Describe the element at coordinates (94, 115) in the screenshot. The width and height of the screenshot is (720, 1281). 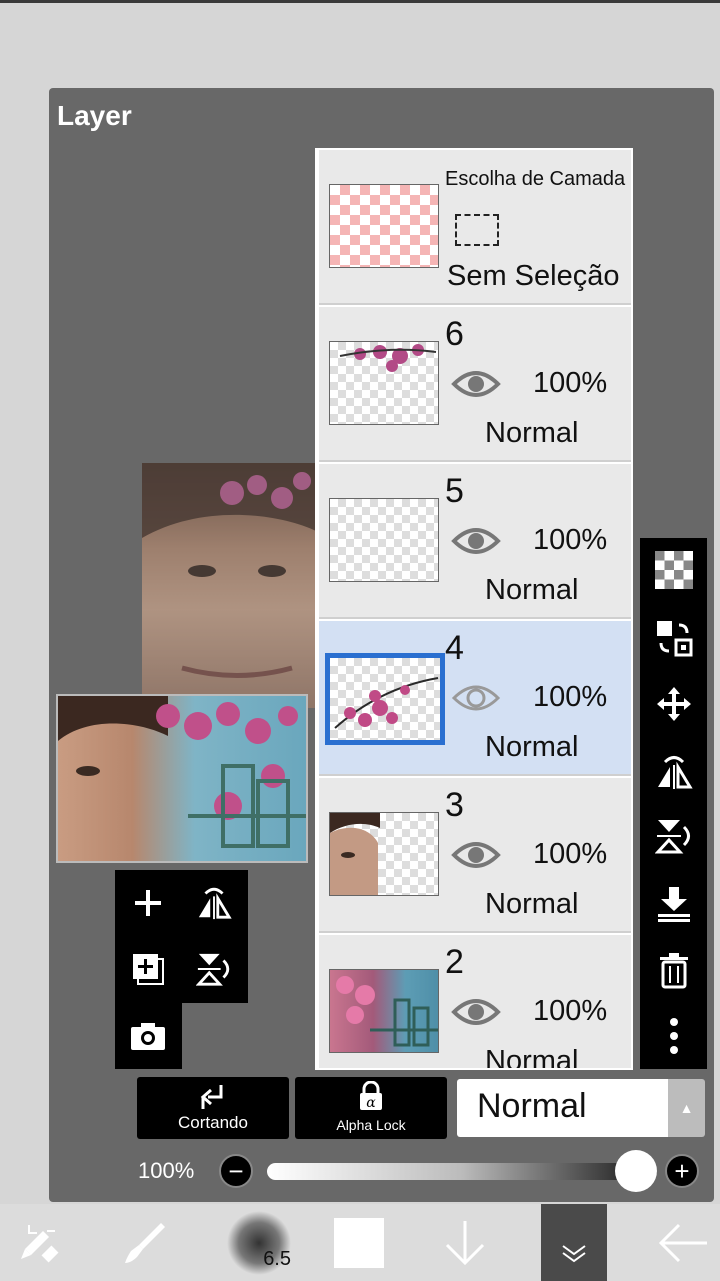
I see `panel-title: Layer` at that location.